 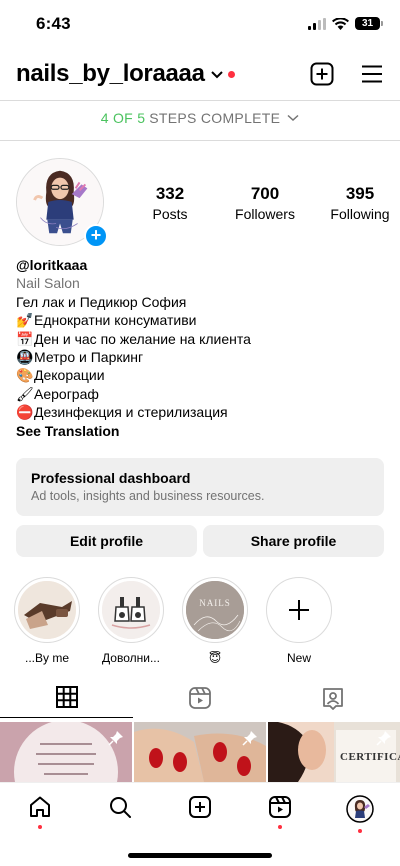 I want to click on stat-label: Posts, so click(x=170, y=214).